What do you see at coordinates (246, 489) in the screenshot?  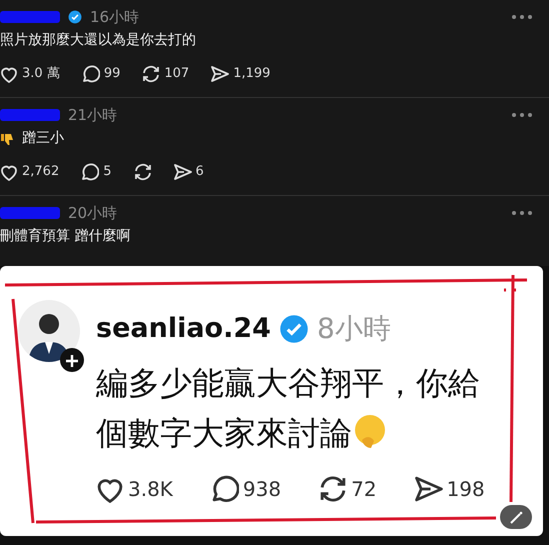 I see `action-button: 938` at bounding box center [246, 489].